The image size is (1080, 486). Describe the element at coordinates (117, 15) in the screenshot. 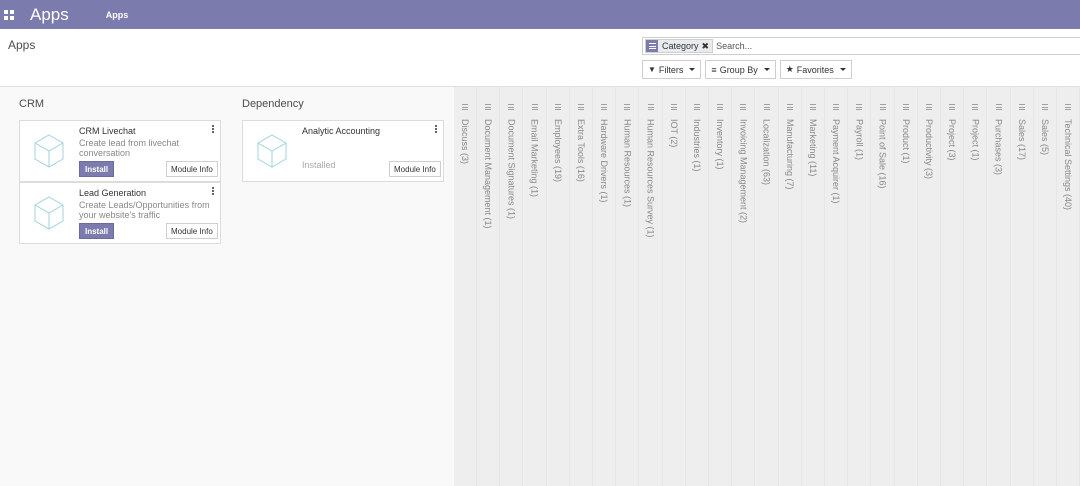

I see `nav-menu-apps: Apps` at that location.